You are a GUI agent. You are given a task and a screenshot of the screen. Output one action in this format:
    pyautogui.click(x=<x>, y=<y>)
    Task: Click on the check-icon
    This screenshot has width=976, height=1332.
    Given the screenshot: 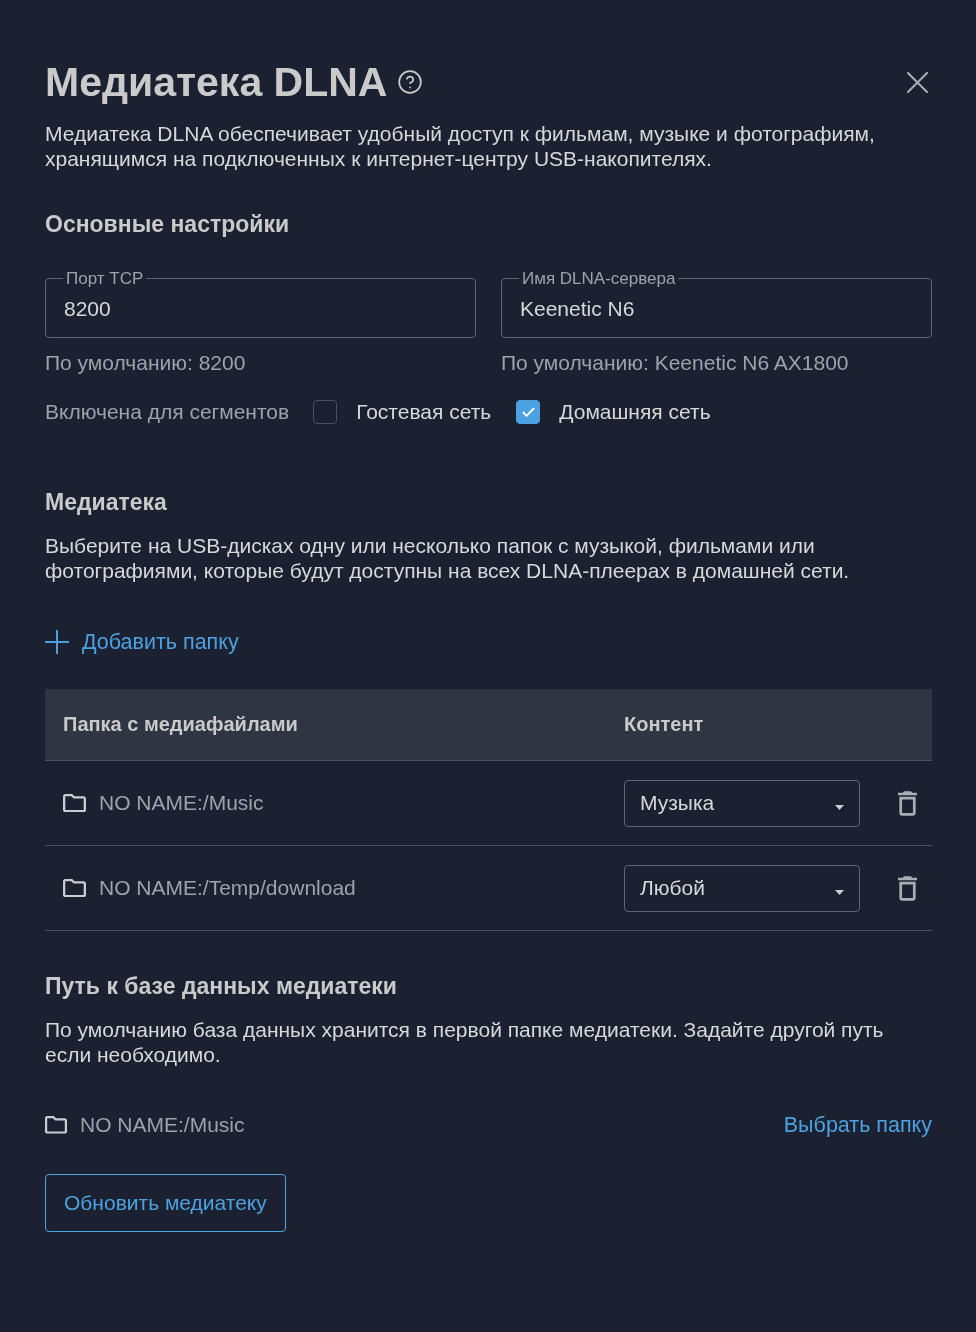 What is the action you would take?
    pyautogui.click(x=528, y=412)
    